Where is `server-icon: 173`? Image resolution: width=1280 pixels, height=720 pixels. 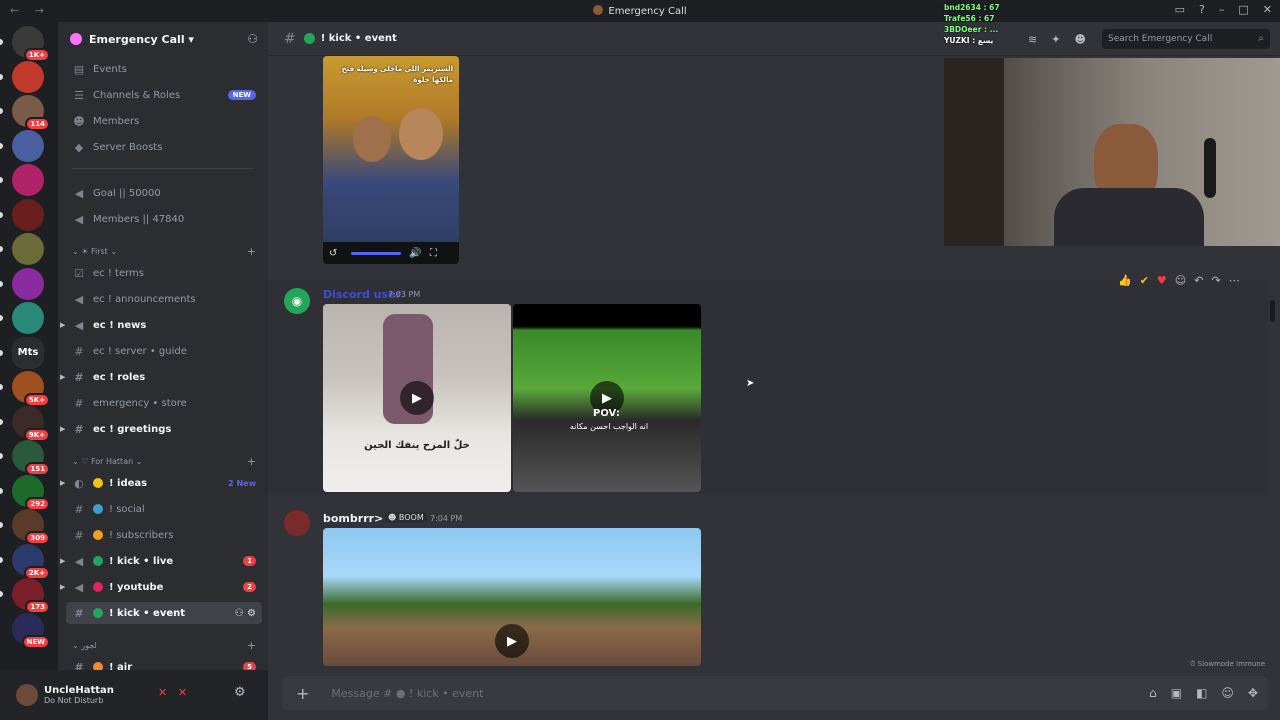 server-icon: 173 is located at coordinates (31, 596).